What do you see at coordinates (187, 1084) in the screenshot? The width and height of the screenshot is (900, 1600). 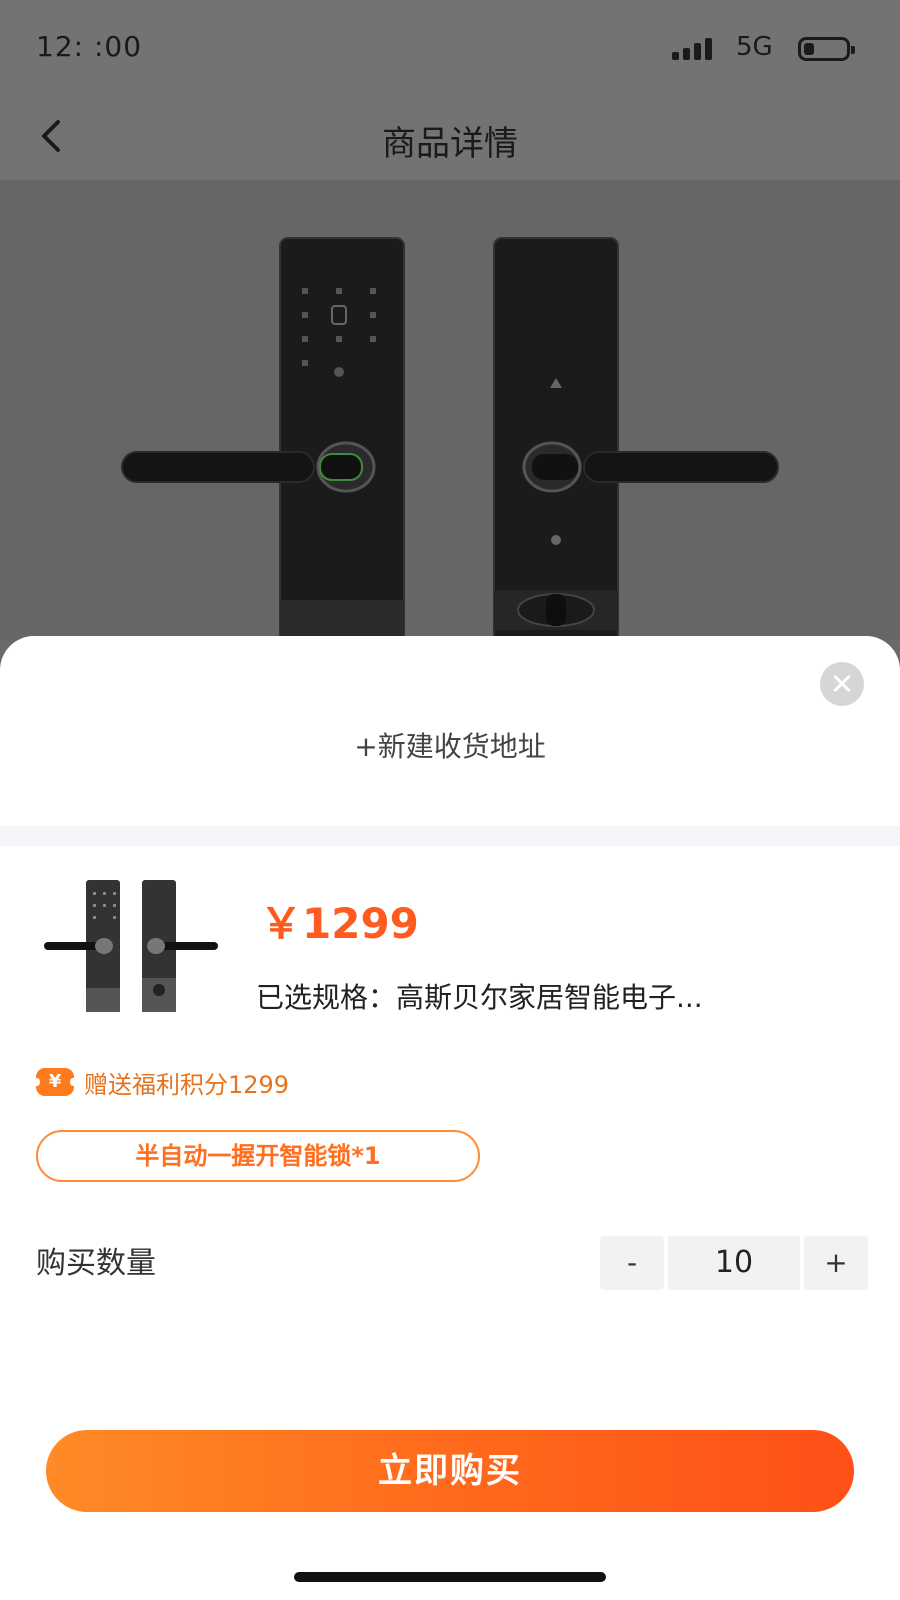 I see `points-text: 赠送福利积分1299` at bounding box center [187, 1084].